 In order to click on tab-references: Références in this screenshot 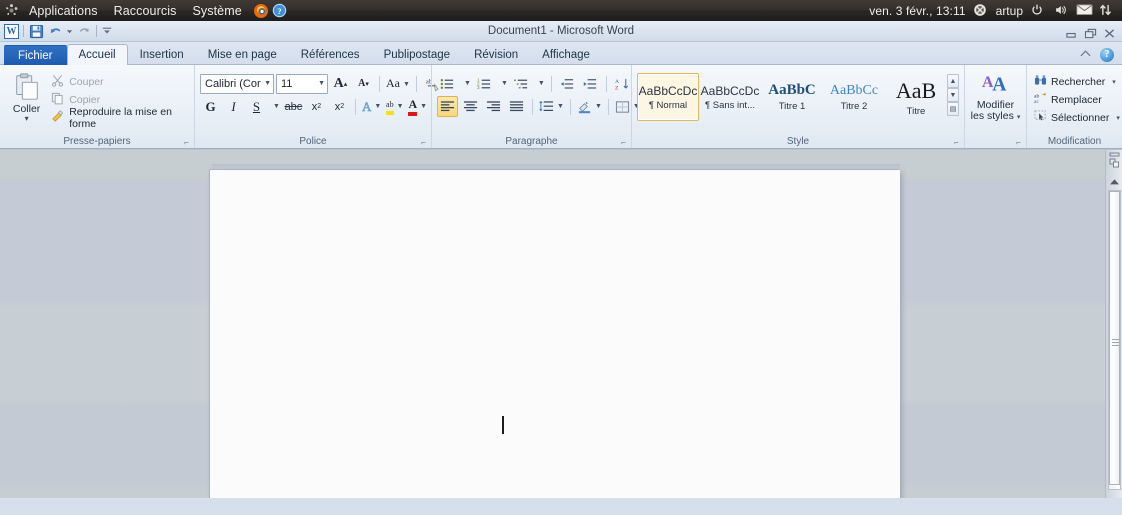, I will do `click(330, 54)`.